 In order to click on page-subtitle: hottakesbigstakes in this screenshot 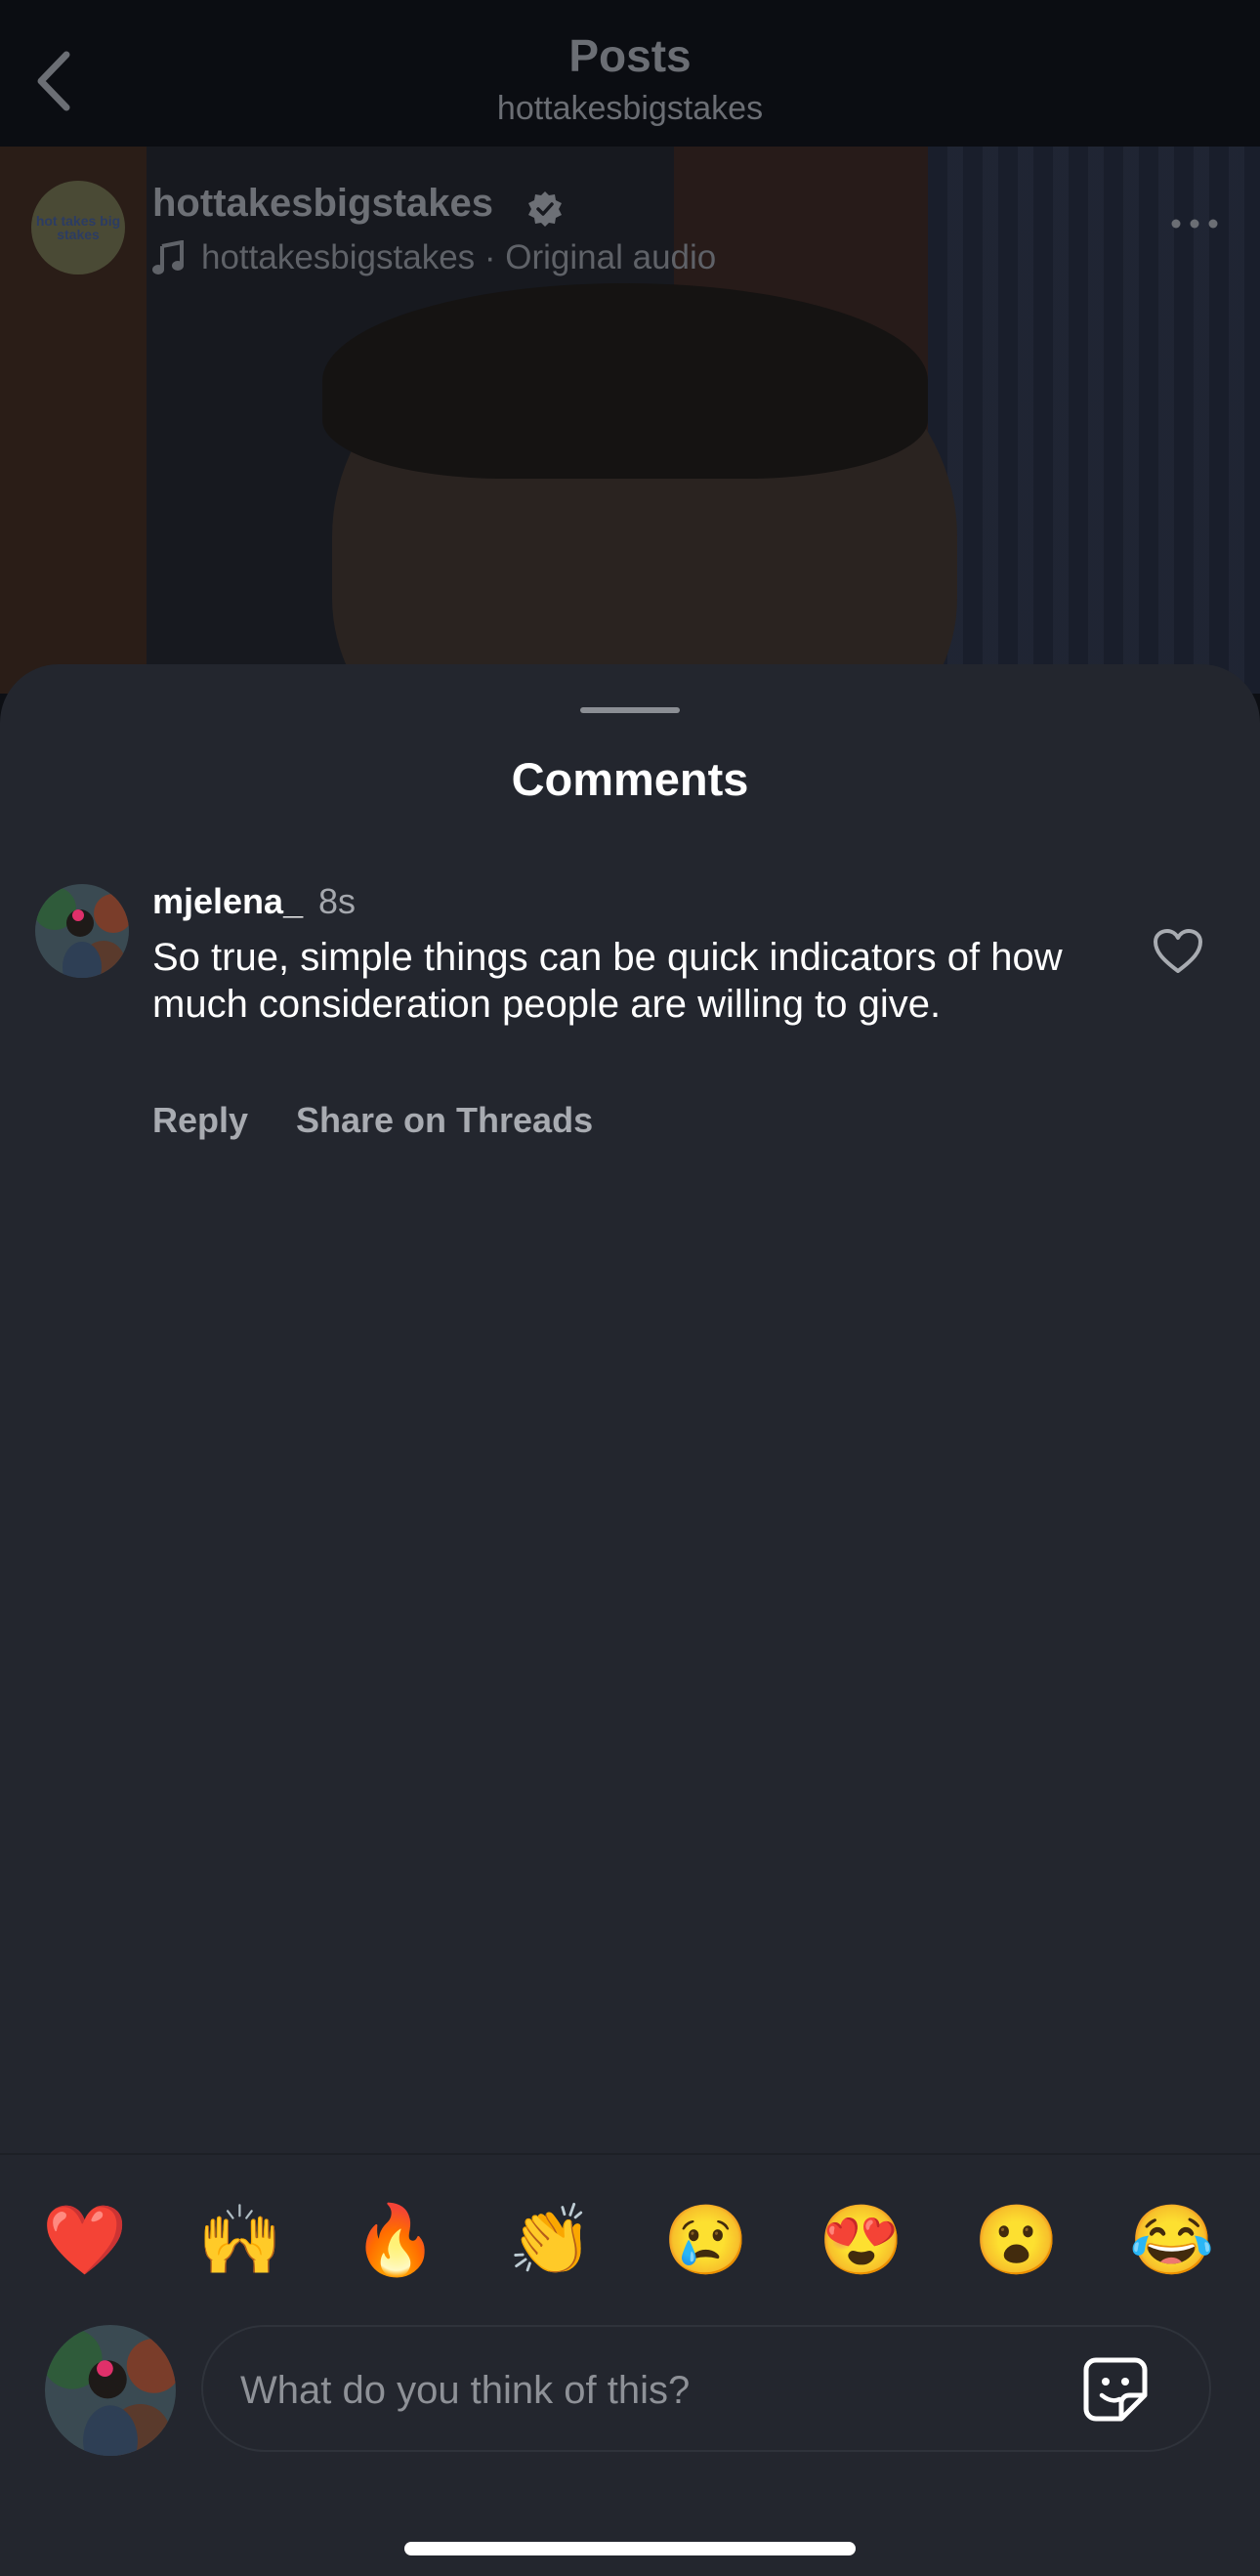, I will do `click(630, 108)`.